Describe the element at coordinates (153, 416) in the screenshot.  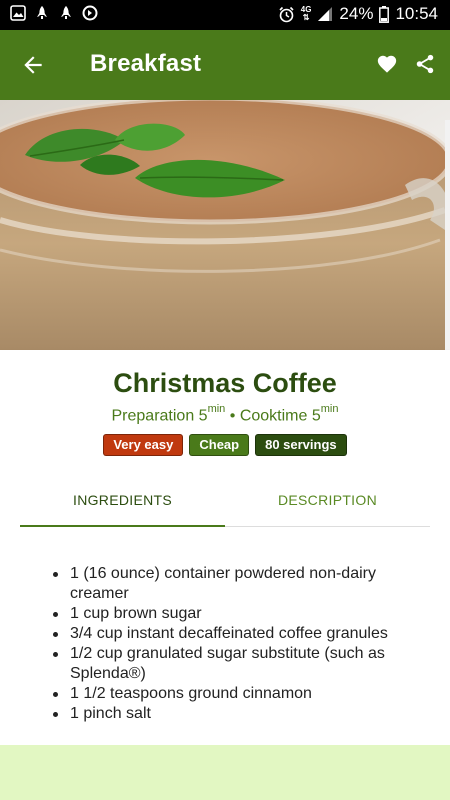
I see `preparation-label: Preparation` at that location.